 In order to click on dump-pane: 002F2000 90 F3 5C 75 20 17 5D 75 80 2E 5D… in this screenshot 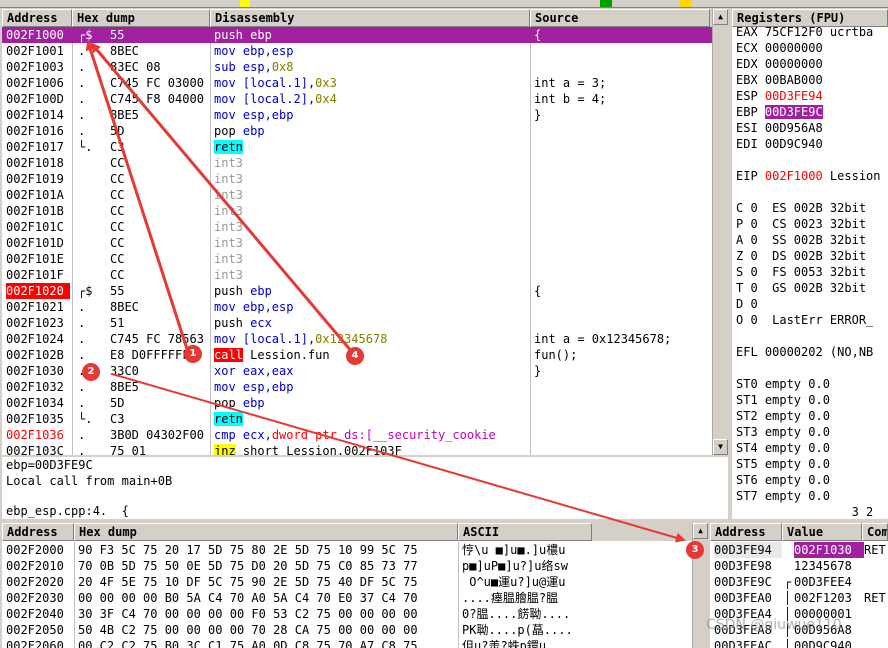, I will do `click(297, 594)`.